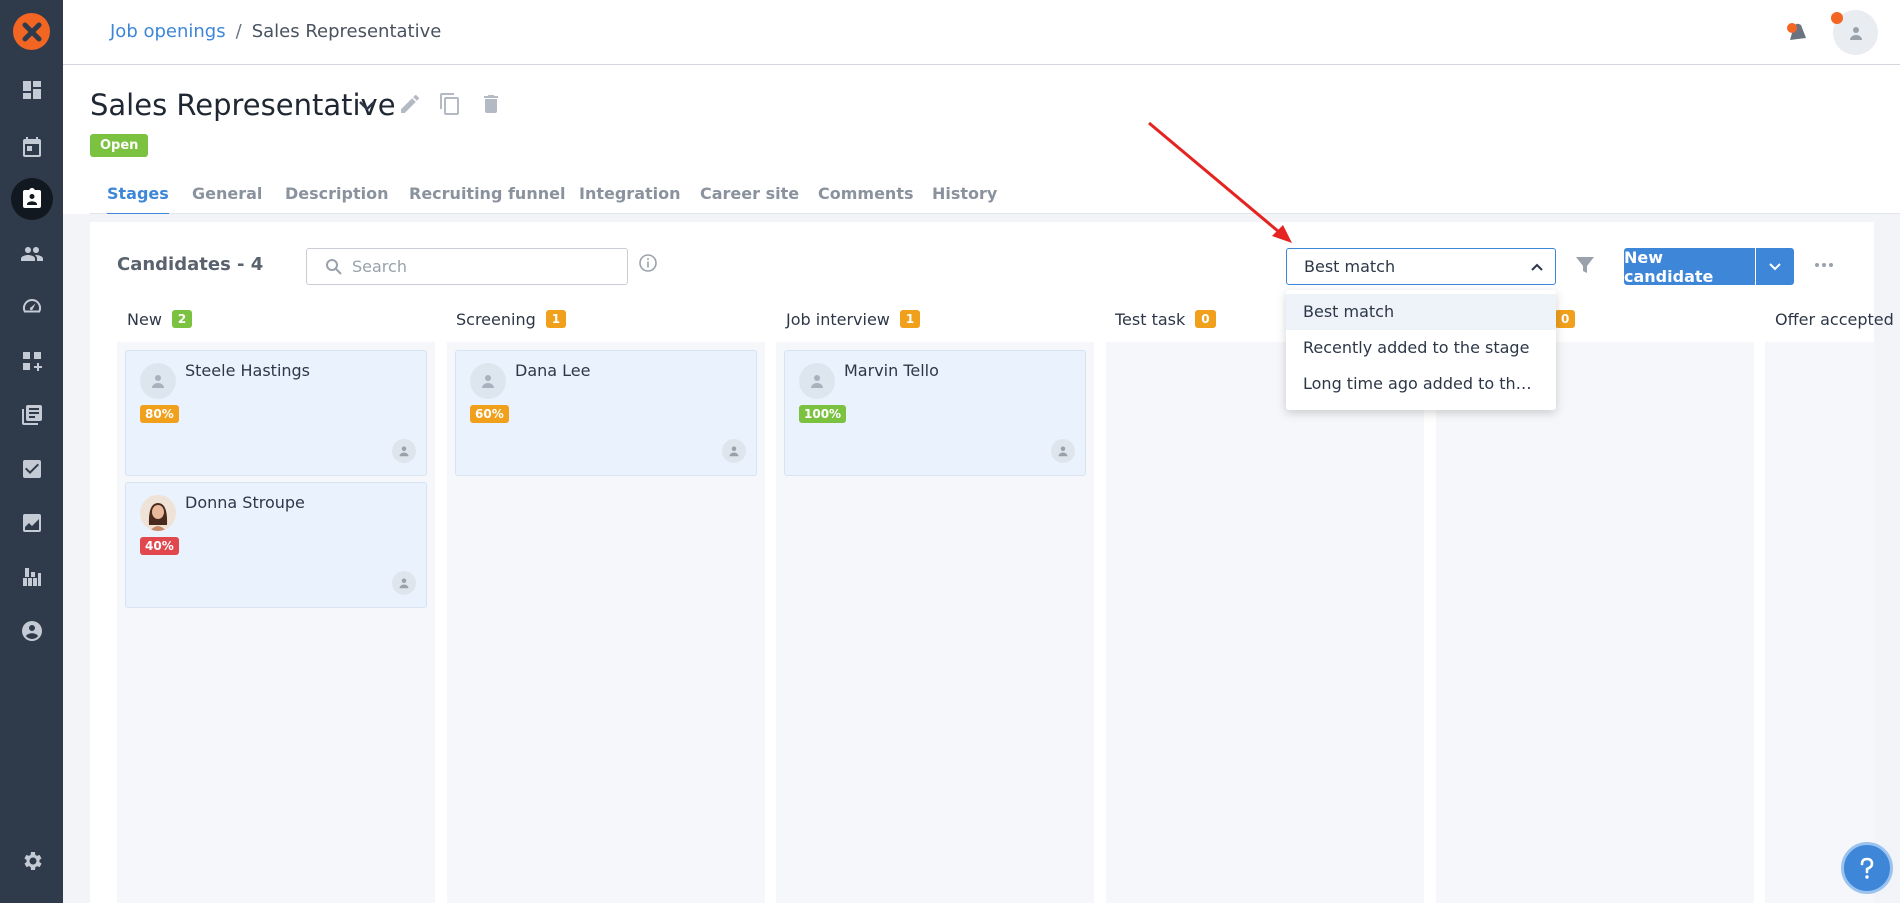  Describe the element at coordinates (648, 263) in the screenshot. I see `info-icon` at that location.